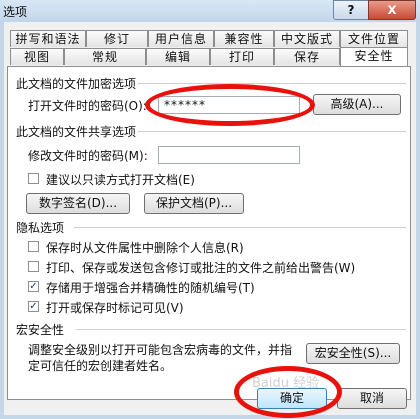 The image size is (420, 419). What do you see at coordinates (244, 38) in the screenshot?
I see `tab-compatibility: 兼容性` at bounding box center [244, 38].